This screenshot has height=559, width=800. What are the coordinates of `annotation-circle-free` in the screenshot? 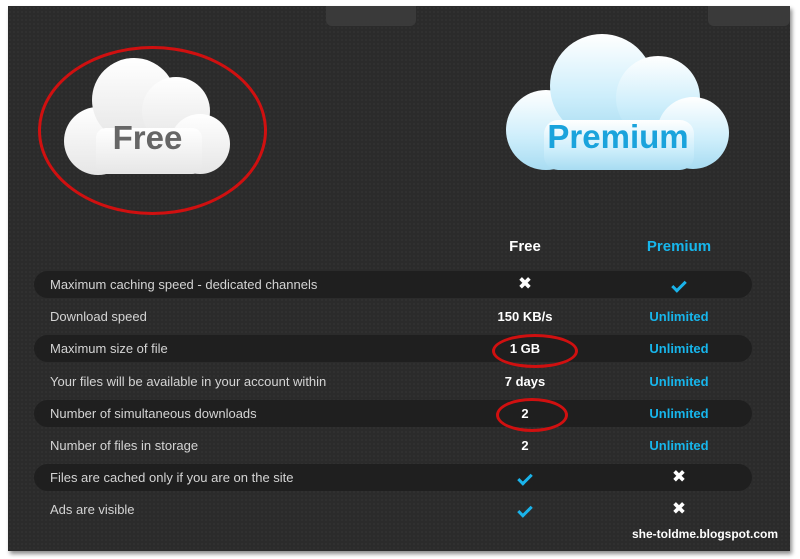 It's located at (152, 130).